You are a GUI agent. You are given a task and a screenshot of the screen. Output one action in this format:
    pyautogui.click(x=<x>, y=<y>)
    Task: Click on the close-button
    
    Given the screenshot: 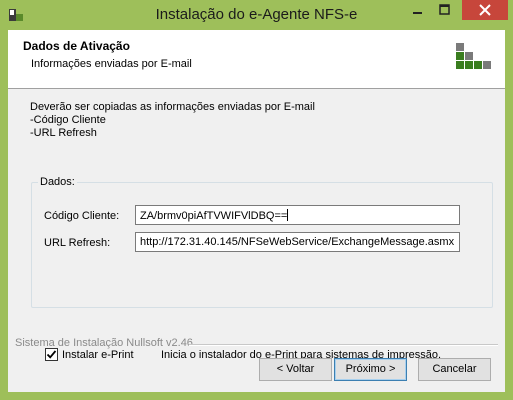 What is the action you would take?
    pyautogui.click(x=485, y=10)
    